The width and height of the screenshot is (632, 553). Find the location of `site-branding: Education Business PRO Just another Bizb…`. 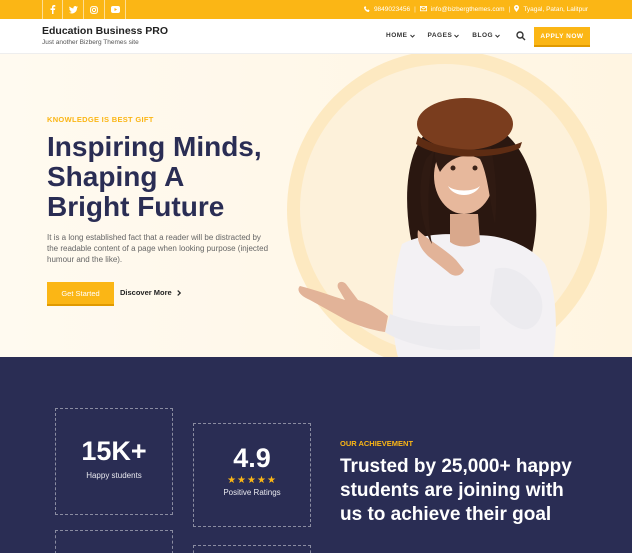

site-branding: Education Business PRO Just another Bizb… is located at coordinates (105, 35).